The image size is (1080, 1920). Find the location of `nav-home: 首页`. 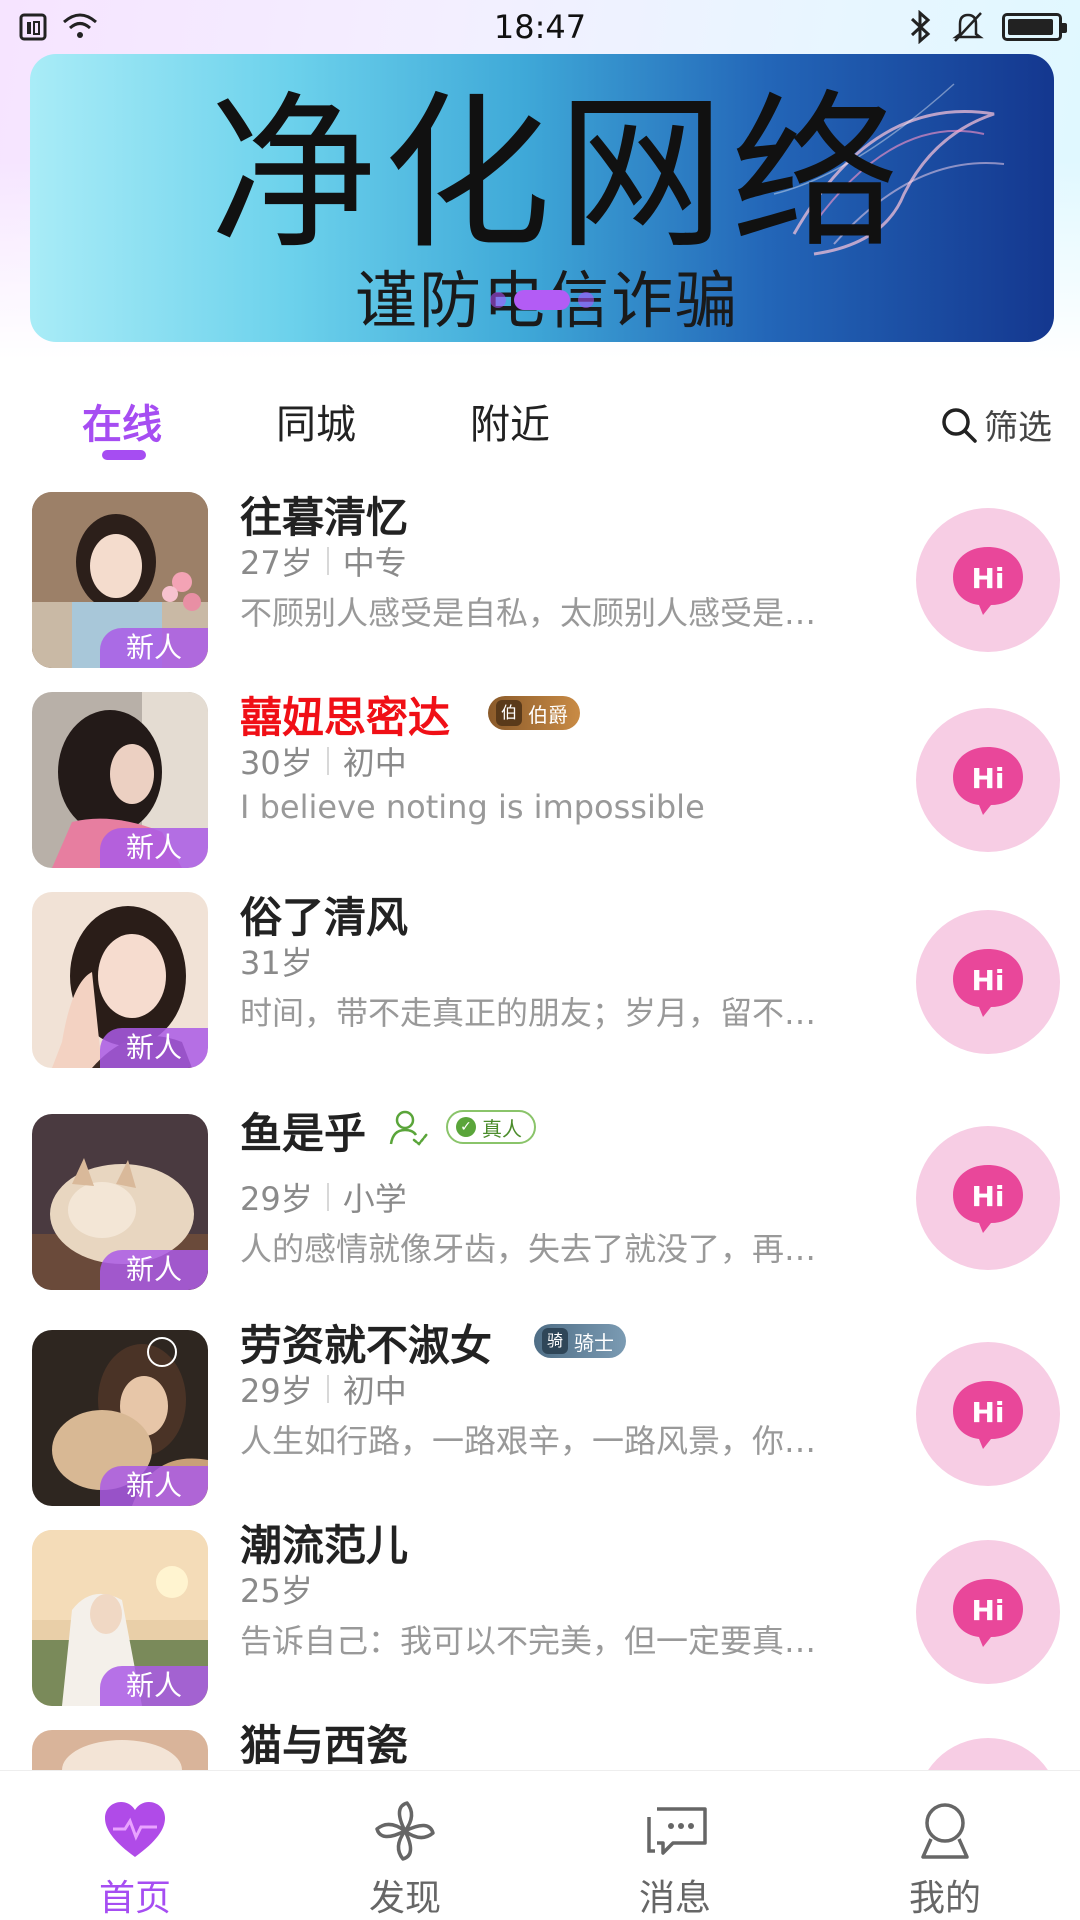

nav-home: 首页 is located at coordinates (135, 1845).